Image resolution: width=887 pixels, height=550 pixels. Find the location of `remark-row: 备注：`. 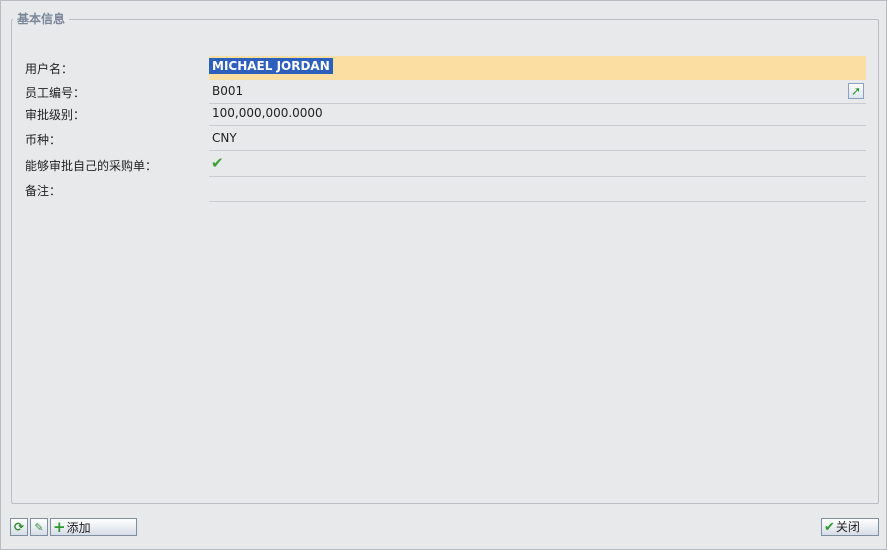

remark-row: 备注： is located at coordinates (446, 190).